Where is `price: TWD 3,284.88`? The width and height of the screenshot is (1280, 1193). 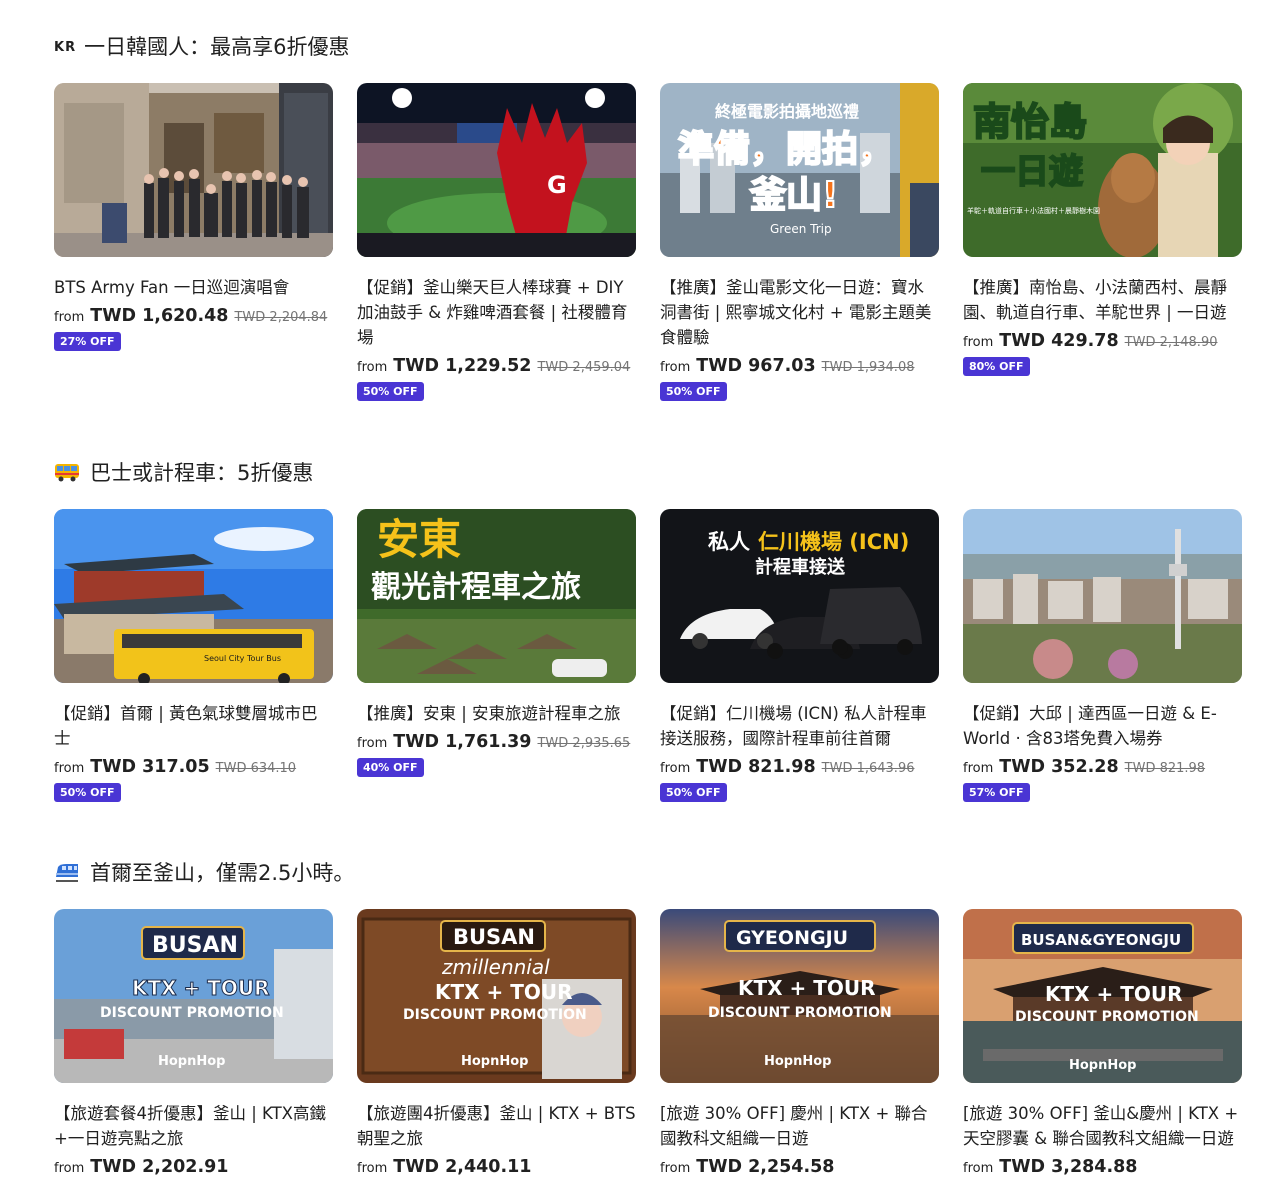
price: TWD 3,284.88 is located at coordinates (1068, 1167).